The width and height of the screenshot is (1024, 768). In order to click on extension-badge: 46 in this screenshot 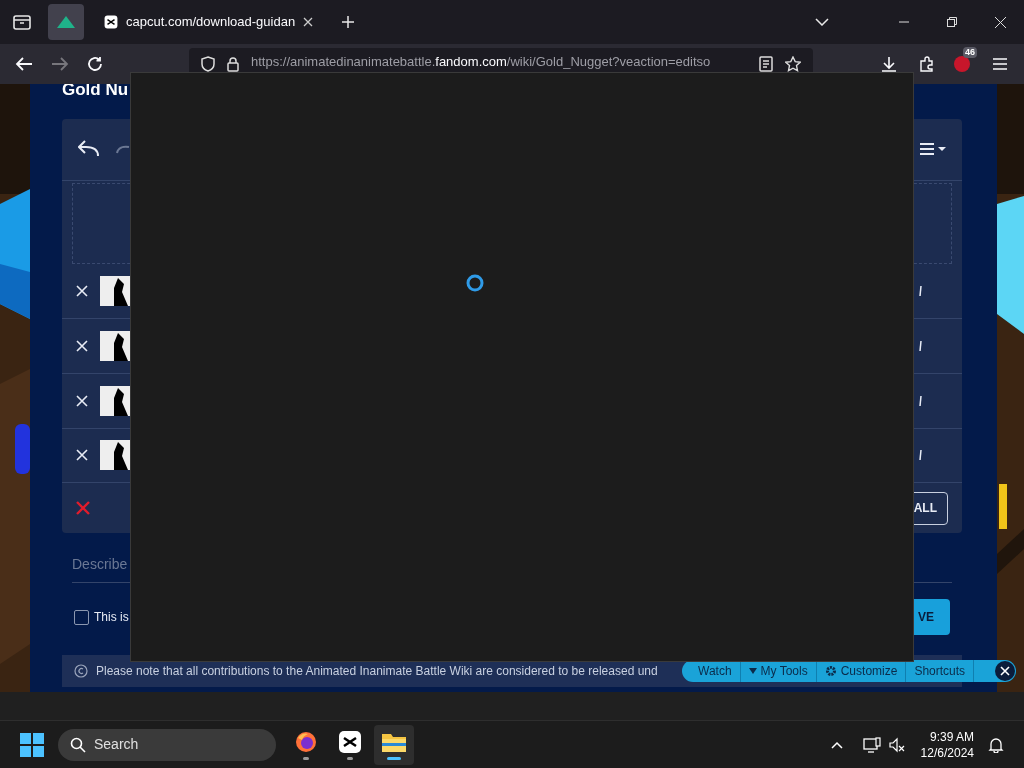, I will do `click(970, 52)`.